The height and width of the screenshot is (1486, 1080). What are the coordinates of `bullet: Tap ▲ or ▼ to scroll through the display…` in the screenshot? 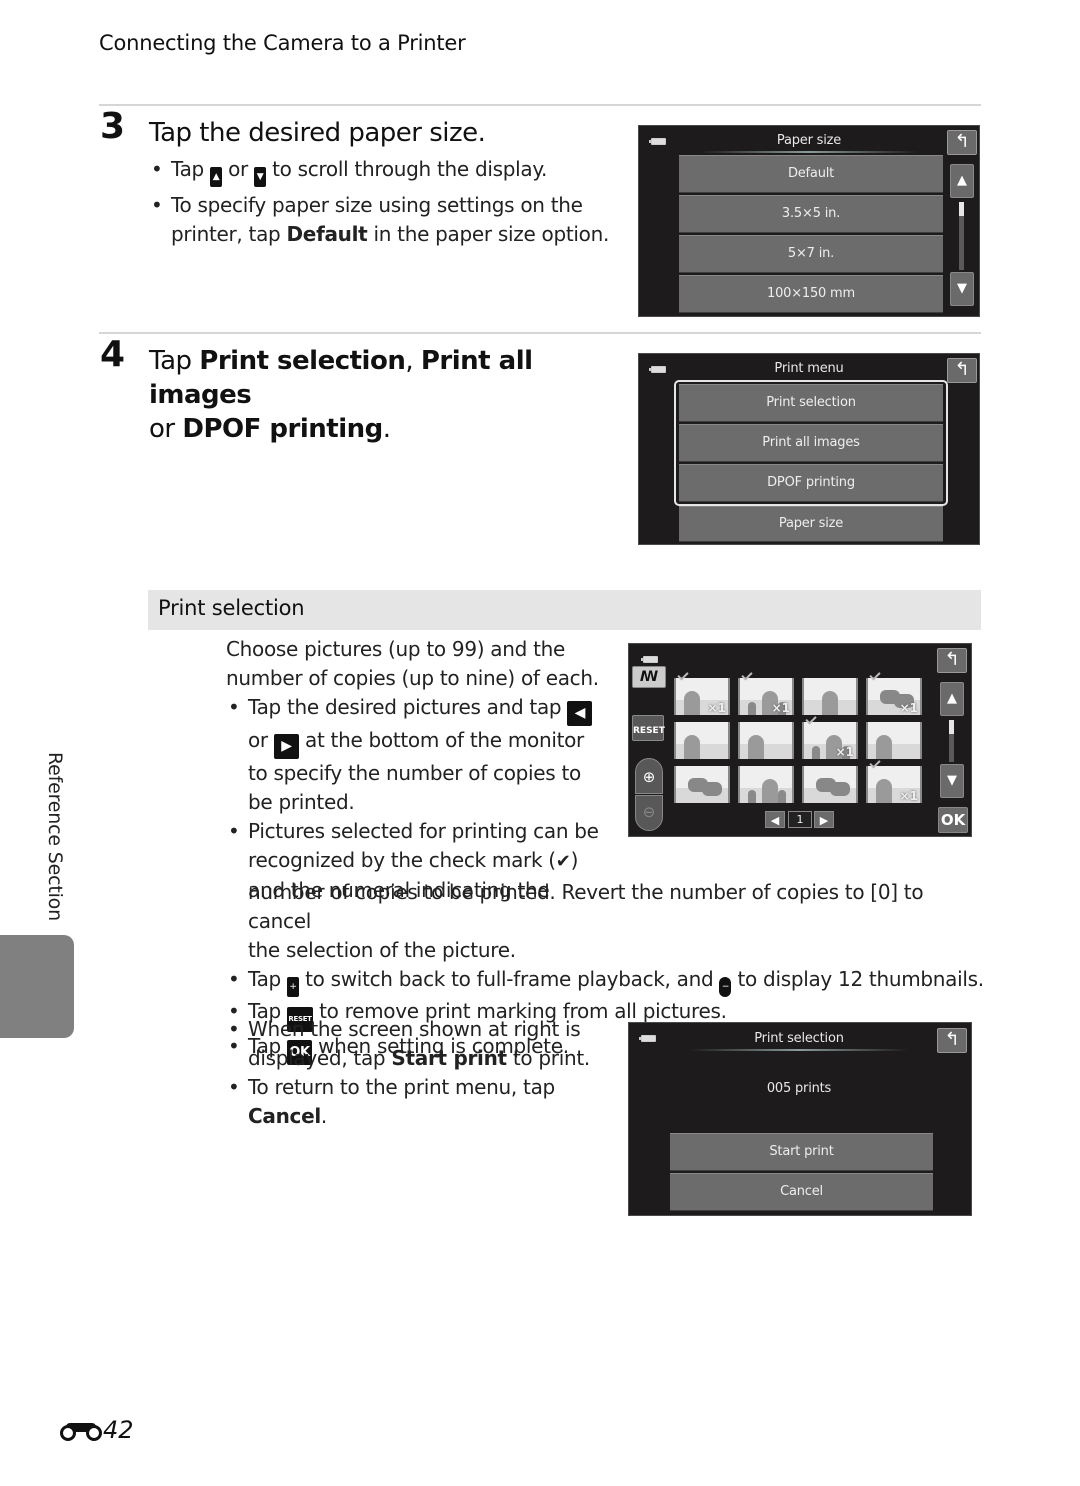 It's located at (384, 171).